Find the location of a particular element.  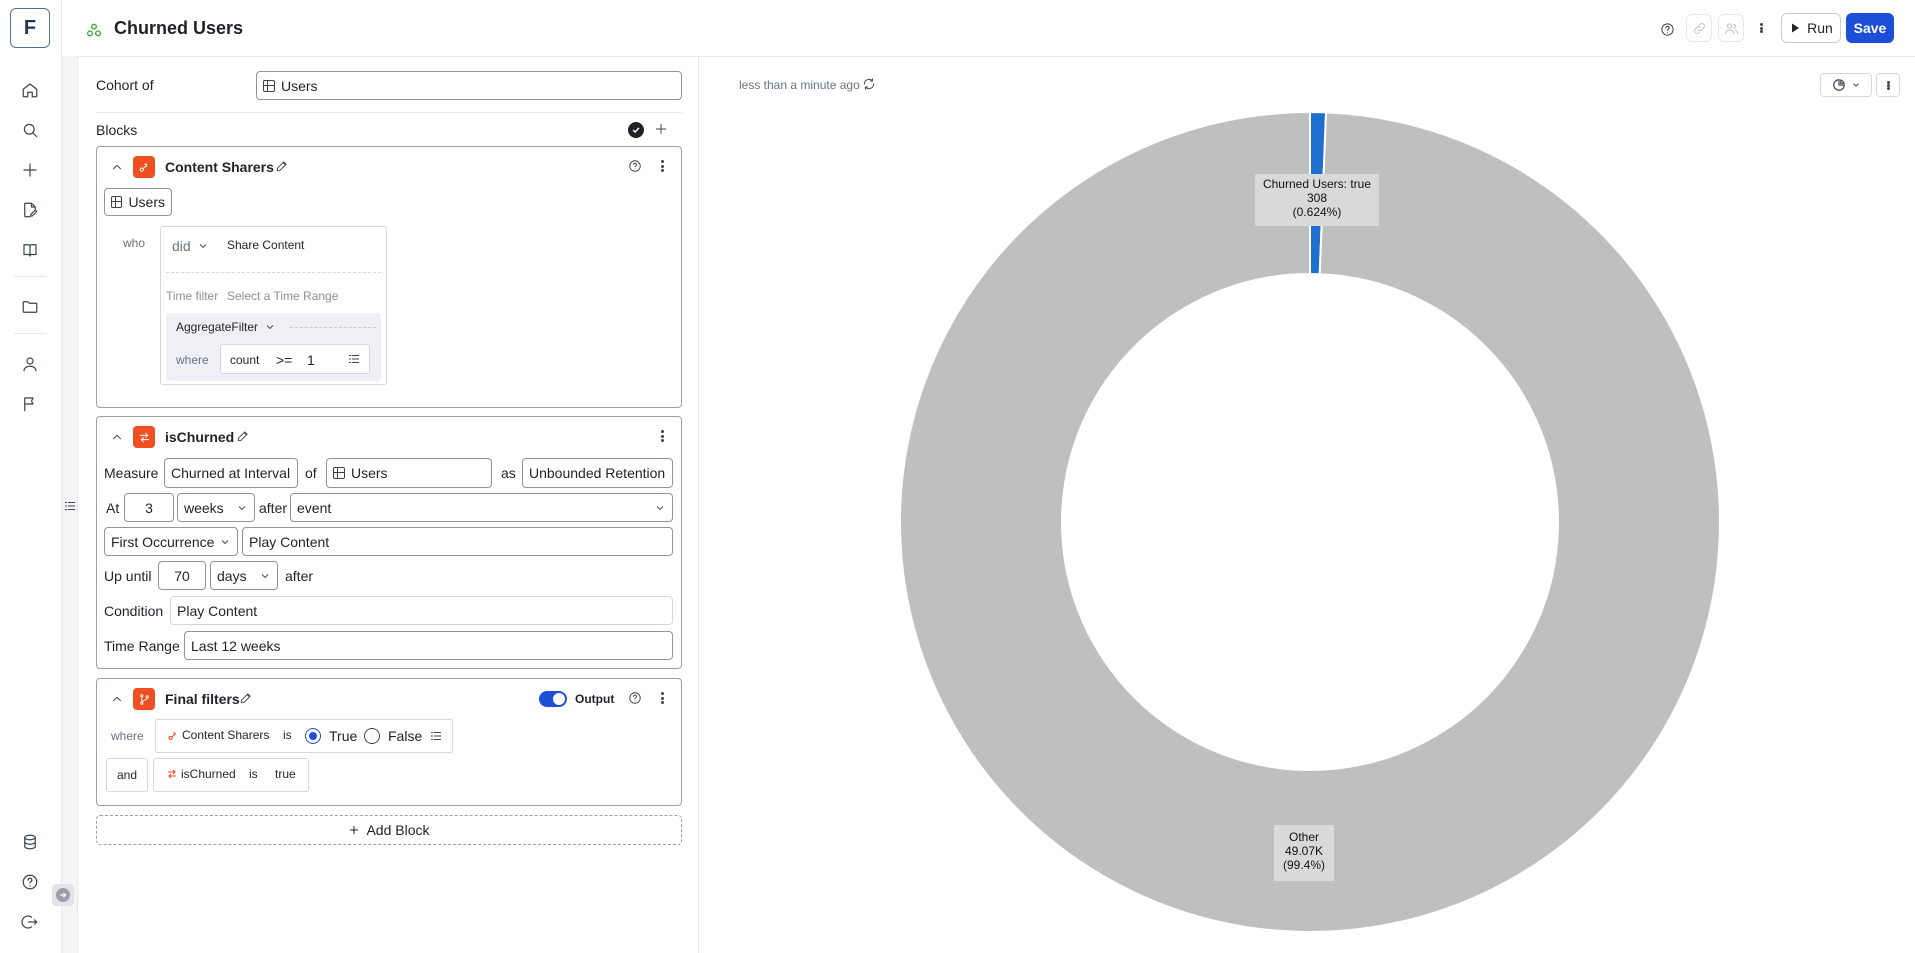

at-unit-select: weeks is located at coordinates (216, 507).